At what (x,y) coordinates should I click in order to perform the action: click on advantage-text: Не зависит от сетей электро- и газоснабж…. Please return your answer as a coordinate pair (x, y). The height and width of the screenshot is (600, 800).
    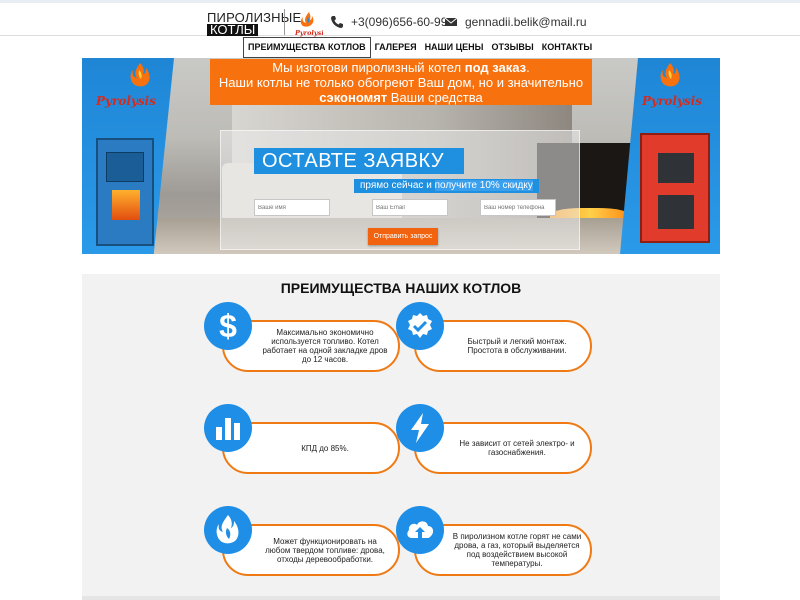
    Looking at the image, I should click on (517, 448).